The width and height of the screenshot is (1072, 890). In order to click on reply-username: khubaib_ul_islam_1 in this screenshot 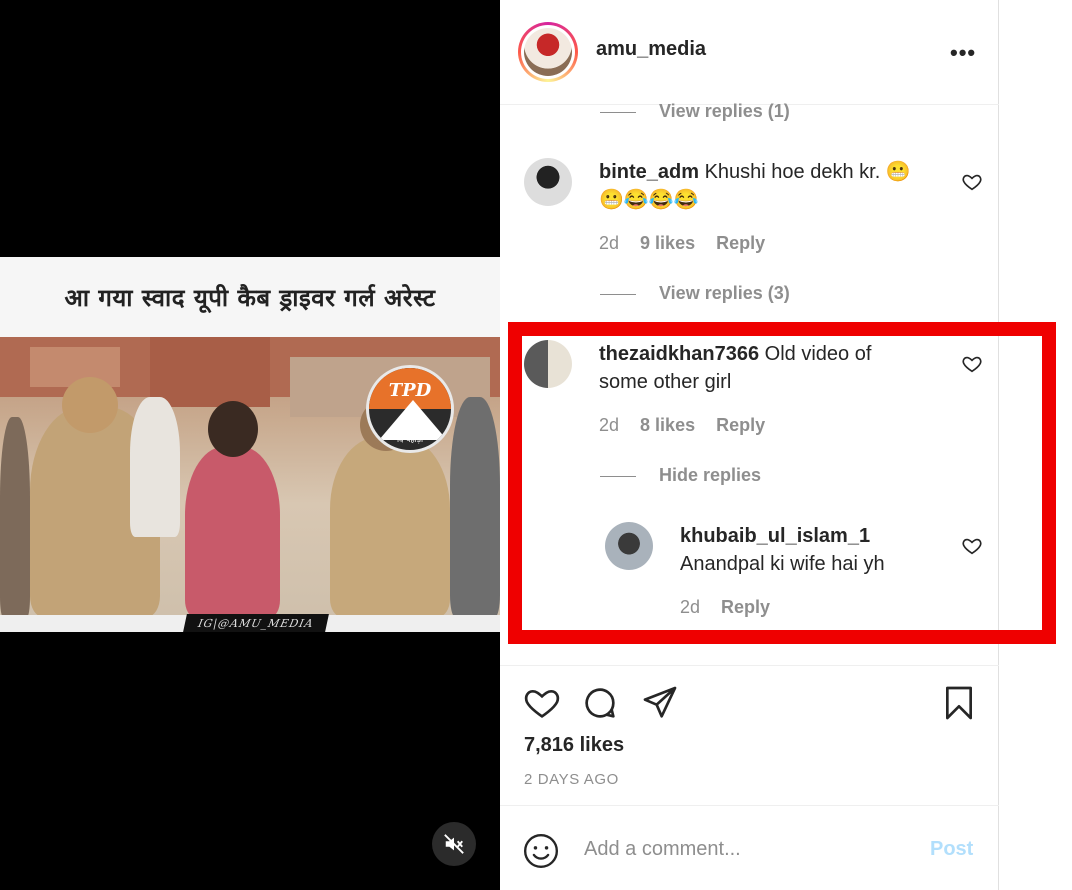, I will do `click(775, 536)`.